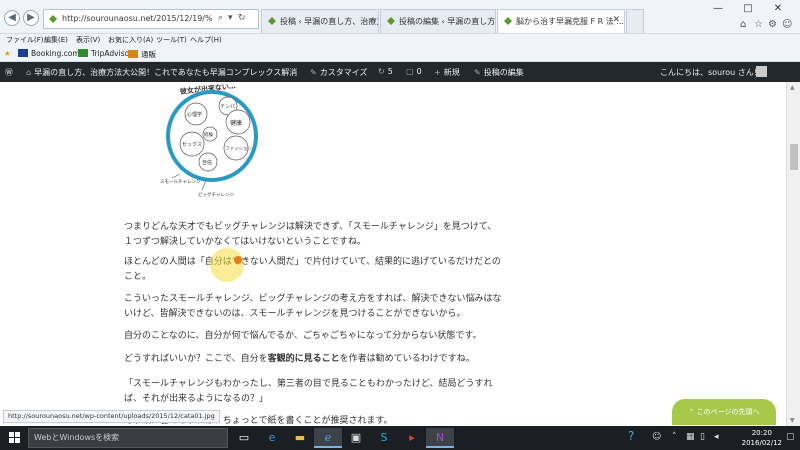 The height and width of the screenshot is (450, 800). Describe the element at coordinates (414, 71) in the screenshot. I see `wp-comments-link: ▢ 0` at that location.